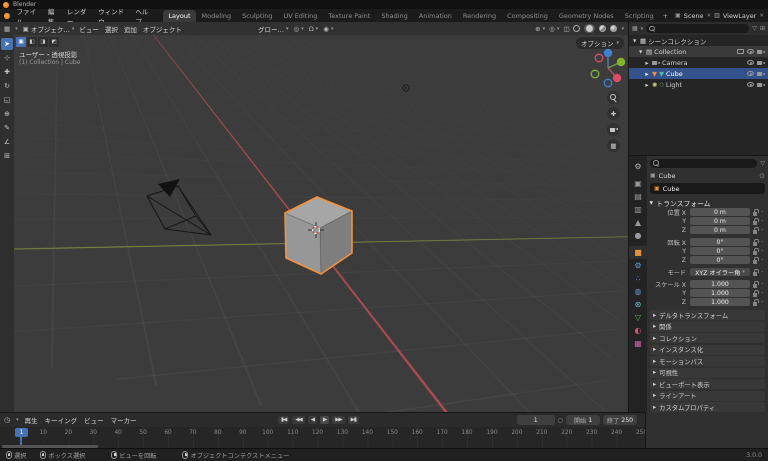 The image size is (768, 461). I want to click on prev-keyframe-button: ◀◀, so click(298, 420).